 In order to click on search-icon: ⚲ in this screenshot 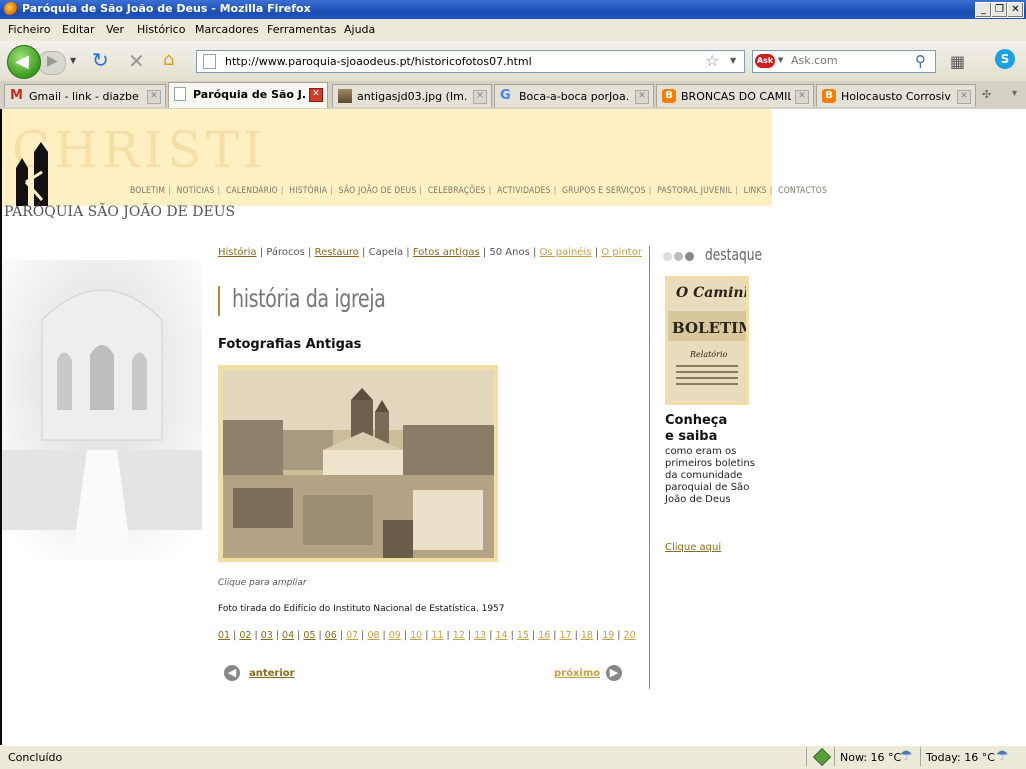, I will do `click(920, 61)`.